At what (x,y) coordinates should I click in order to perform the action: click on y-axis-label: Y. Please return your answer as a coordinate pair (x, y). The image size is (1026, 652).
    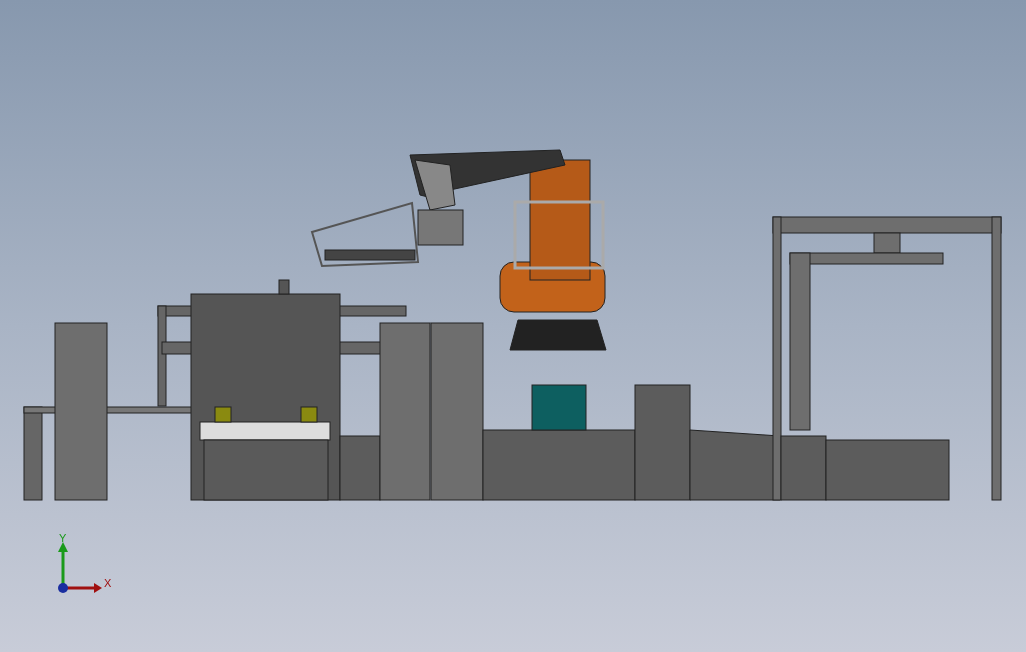
    Looking at the image, I should click on (63, 538).